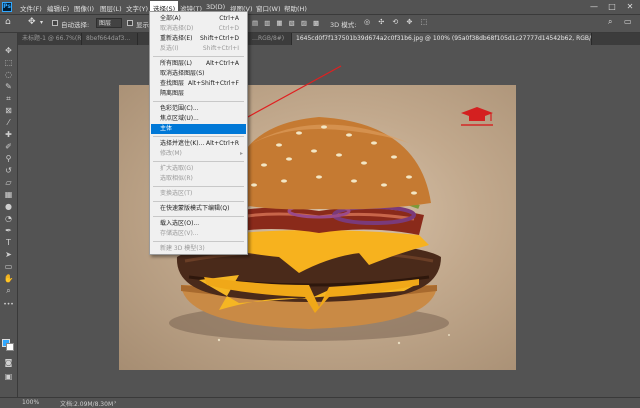  I want to click on quick-select-tool-icon: ✎, so click(8, 86).